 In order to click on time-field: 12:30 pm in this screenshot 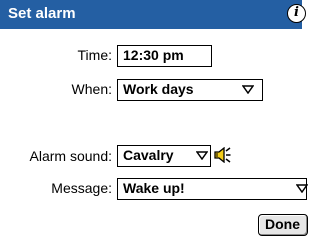, I will do `click(164, 56)`.